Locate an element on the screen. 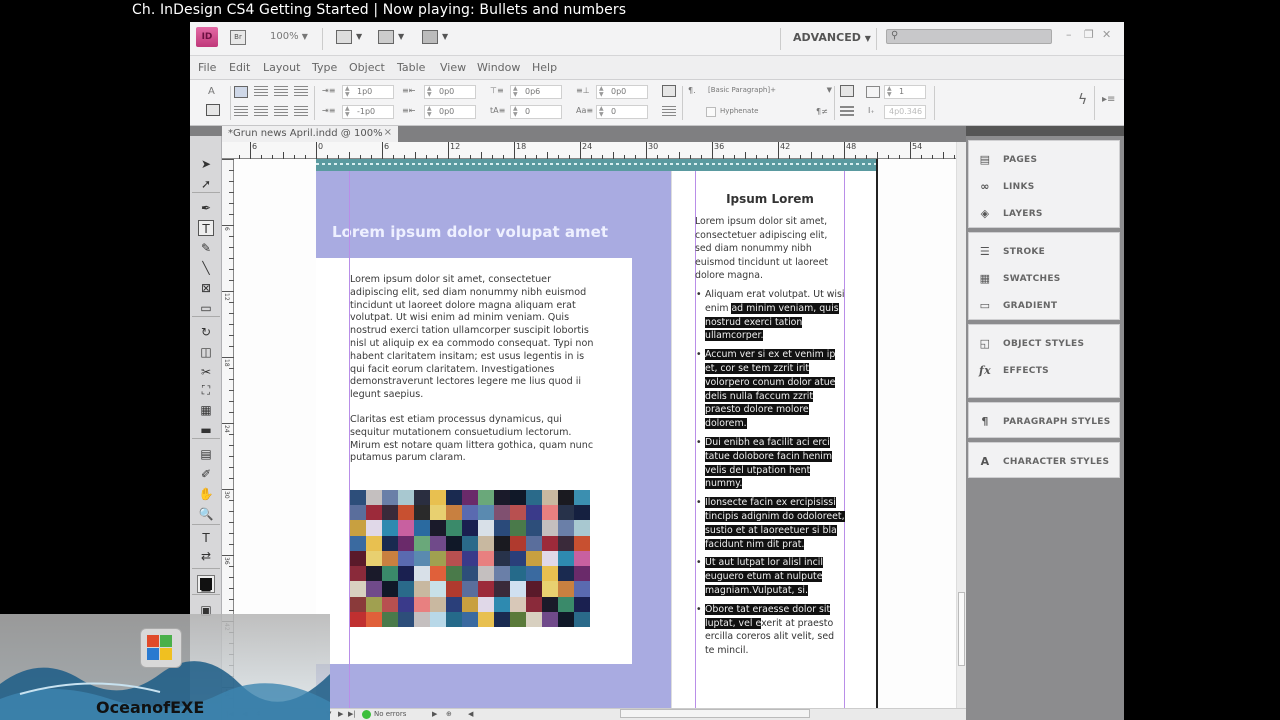 The height and width of the screenshot is (720, 1280). close-button: ✕ is located at coordinates (1106, 34).